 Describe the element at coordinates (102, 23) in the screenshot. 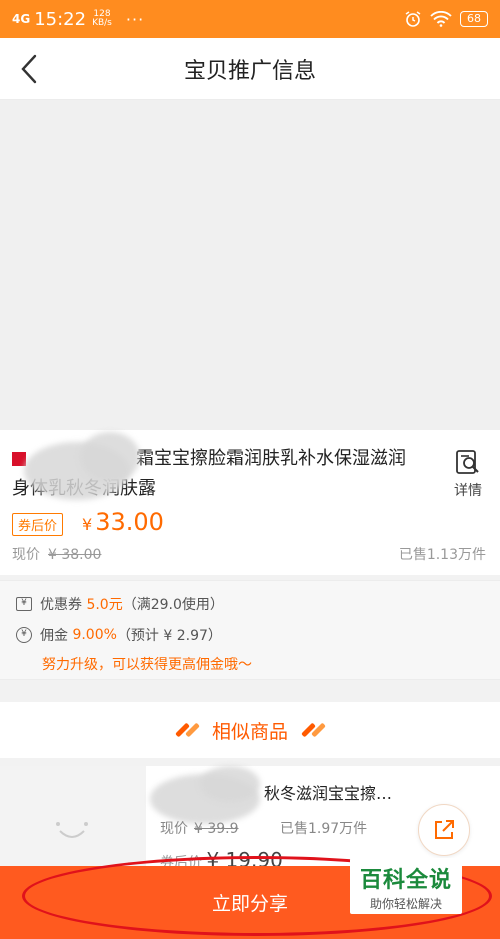

I see `net-speed-unit: KB/s` at that location.